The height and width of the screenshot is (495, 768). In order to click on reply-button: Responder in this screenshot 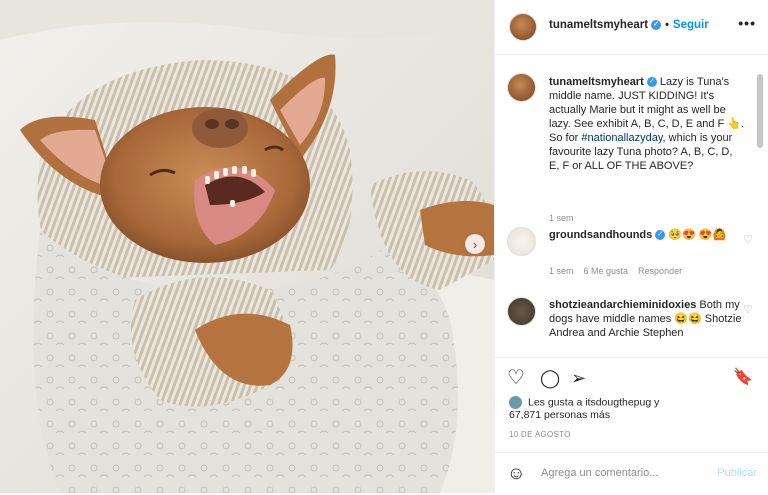, I will do `click(660, 271)`.